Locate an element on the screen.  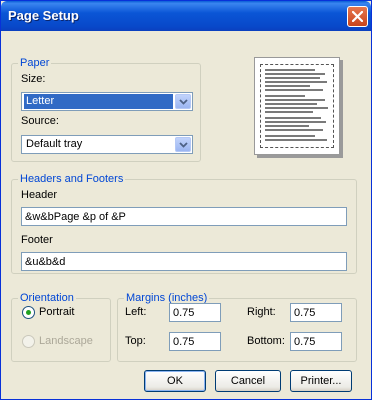
bottom-margin-field is located at coordinates (316, 341).